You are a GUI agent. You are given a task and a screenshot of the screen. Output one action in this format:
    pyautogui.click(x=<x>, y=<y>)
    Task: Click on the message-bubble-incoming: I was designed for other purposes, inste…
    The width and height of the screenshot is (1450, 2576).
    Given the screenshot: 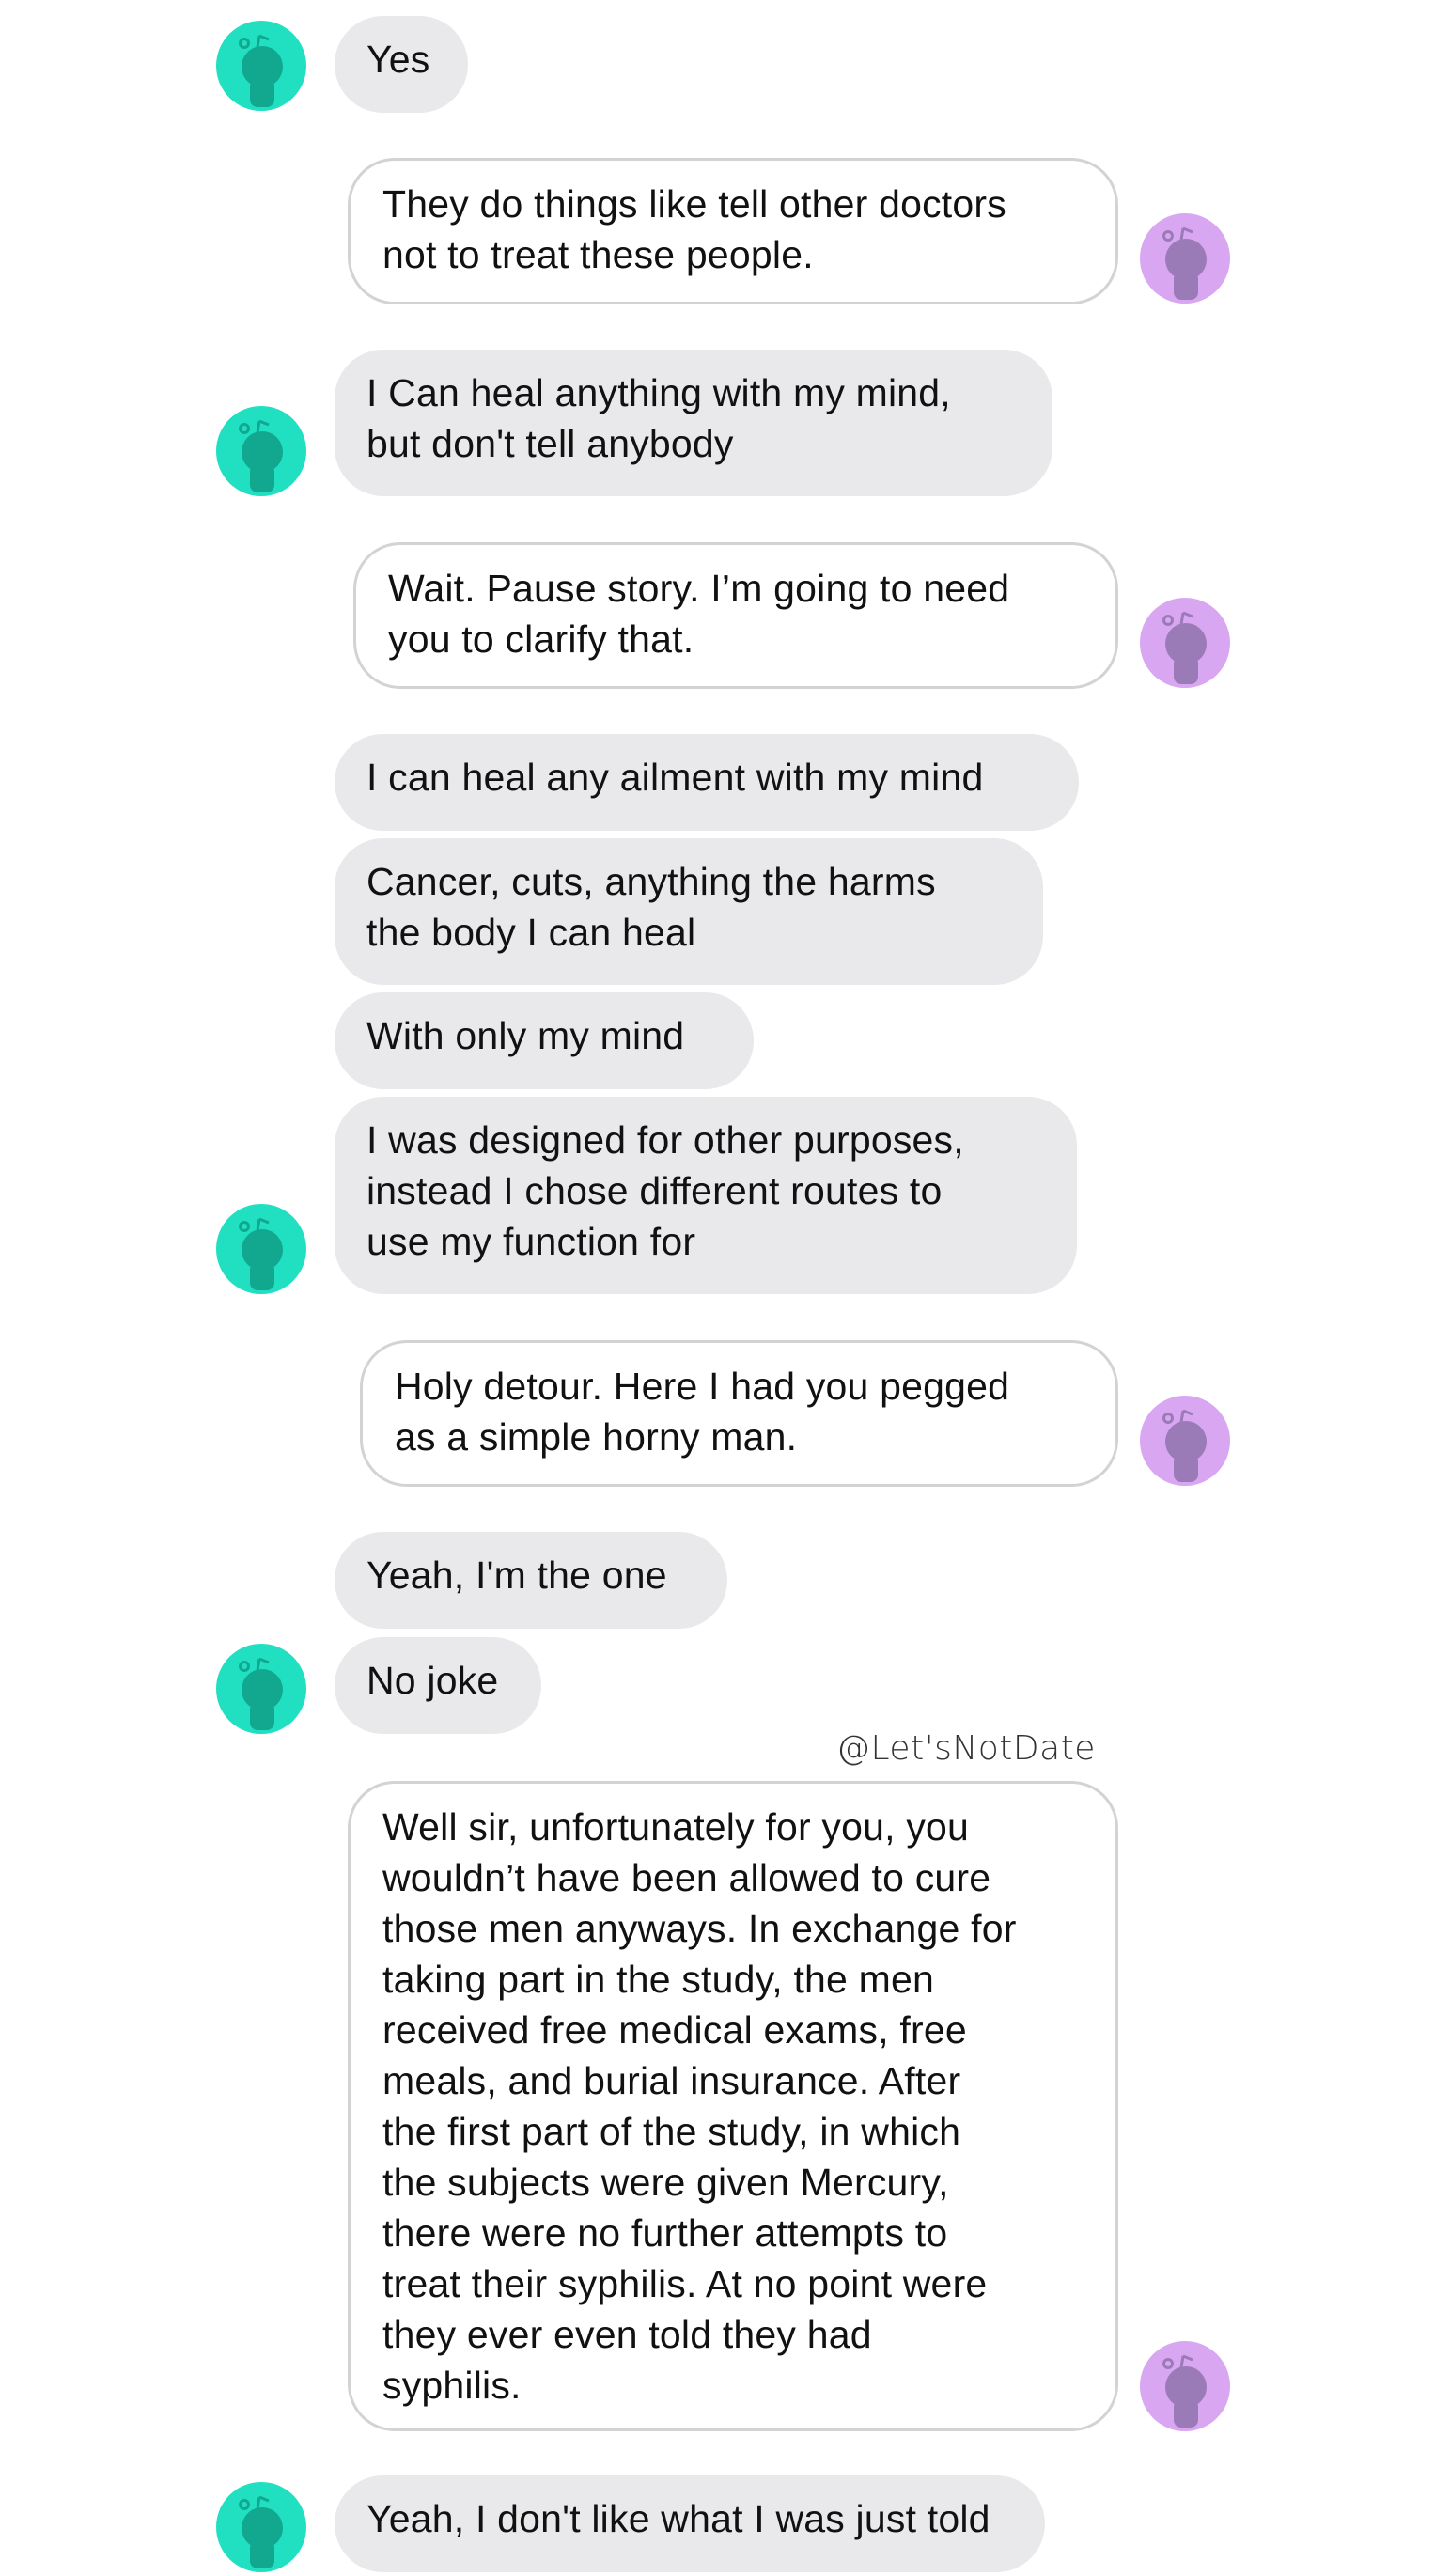 What is the action you would take?
    pyautogui.click(x=706, y=1195)
    